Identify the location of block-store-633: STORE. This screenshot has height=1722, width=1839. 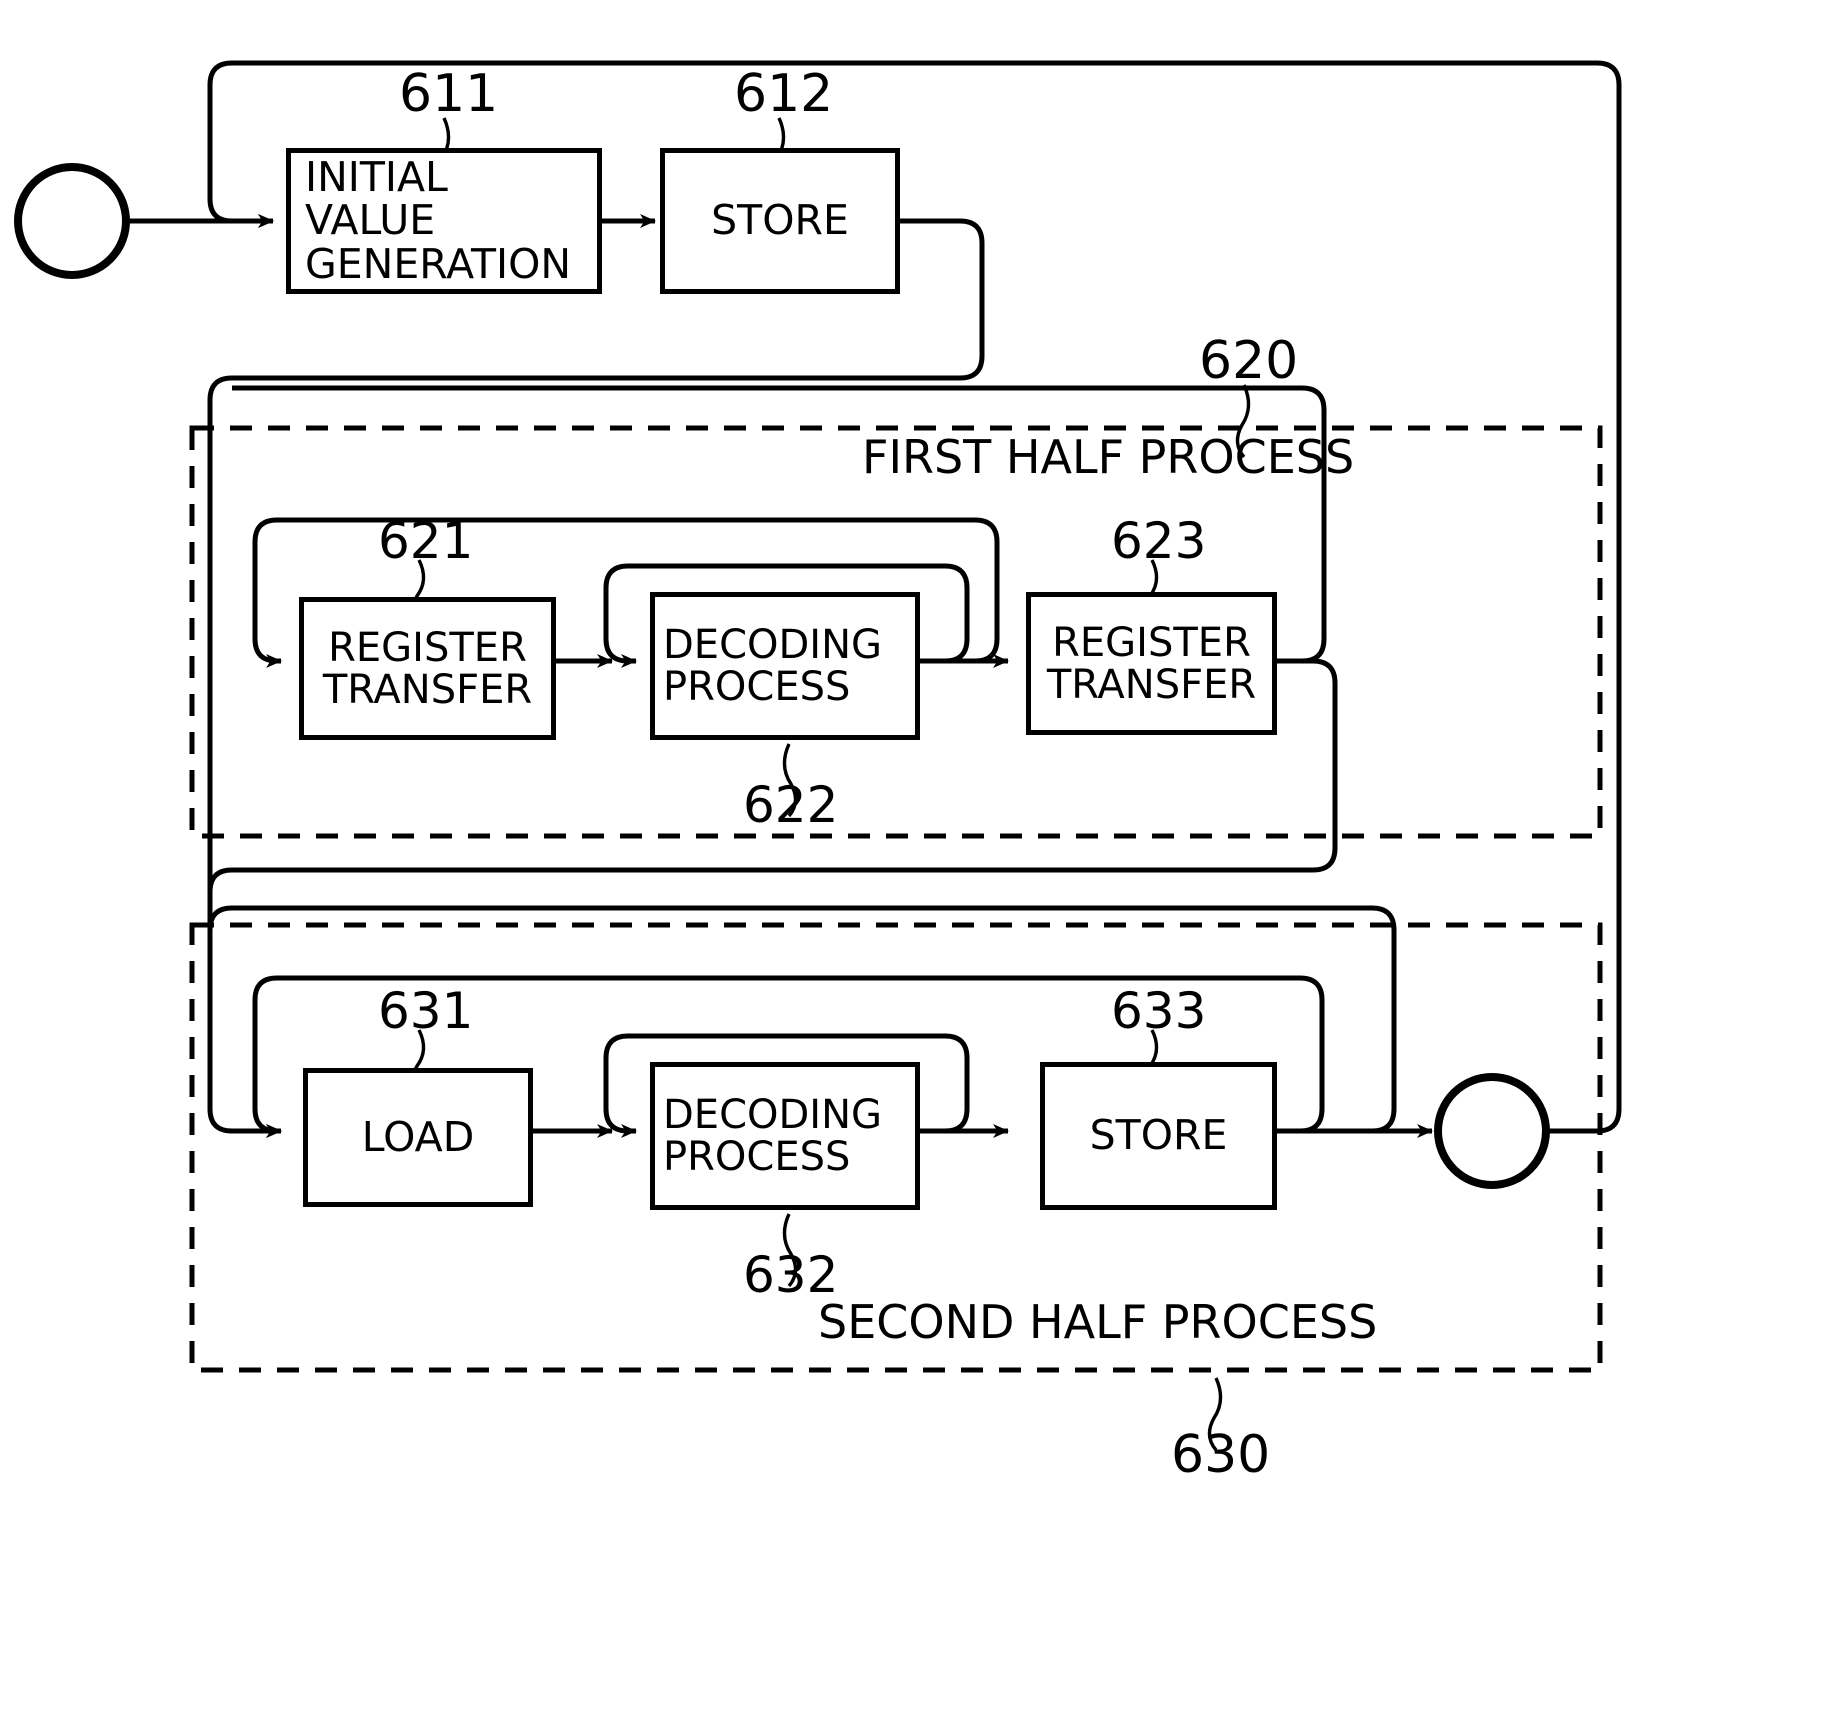
(1158, 1136).